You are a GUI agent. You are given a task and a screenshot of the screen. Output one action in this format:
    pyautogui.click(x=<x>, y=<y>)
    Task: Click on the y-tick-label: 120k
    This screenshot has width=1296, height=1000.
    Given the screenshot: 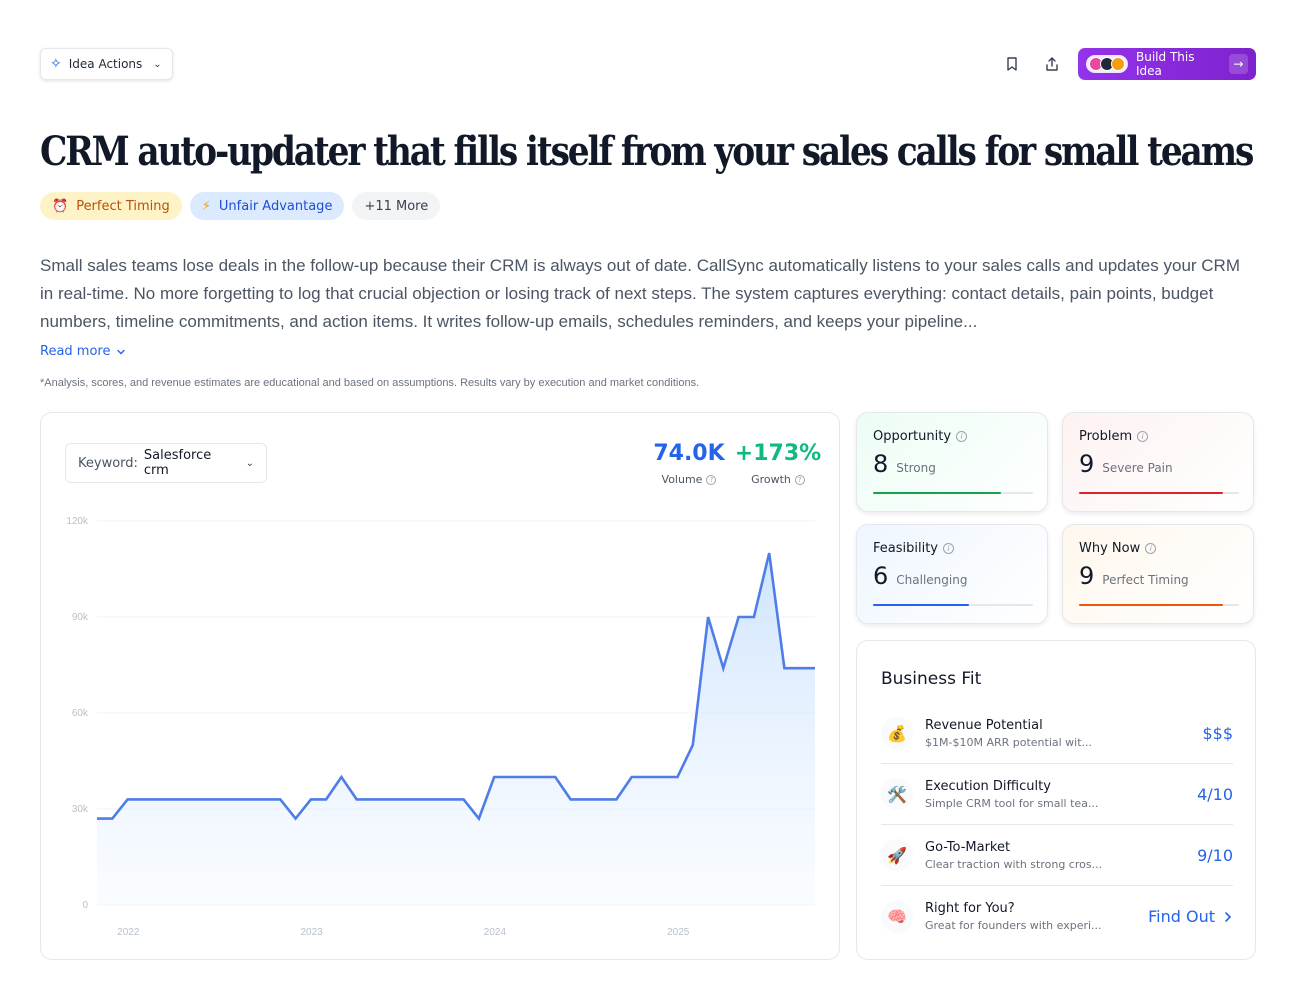 What is the action you would take?
    pyautogui.click(x=77, y=521)
    